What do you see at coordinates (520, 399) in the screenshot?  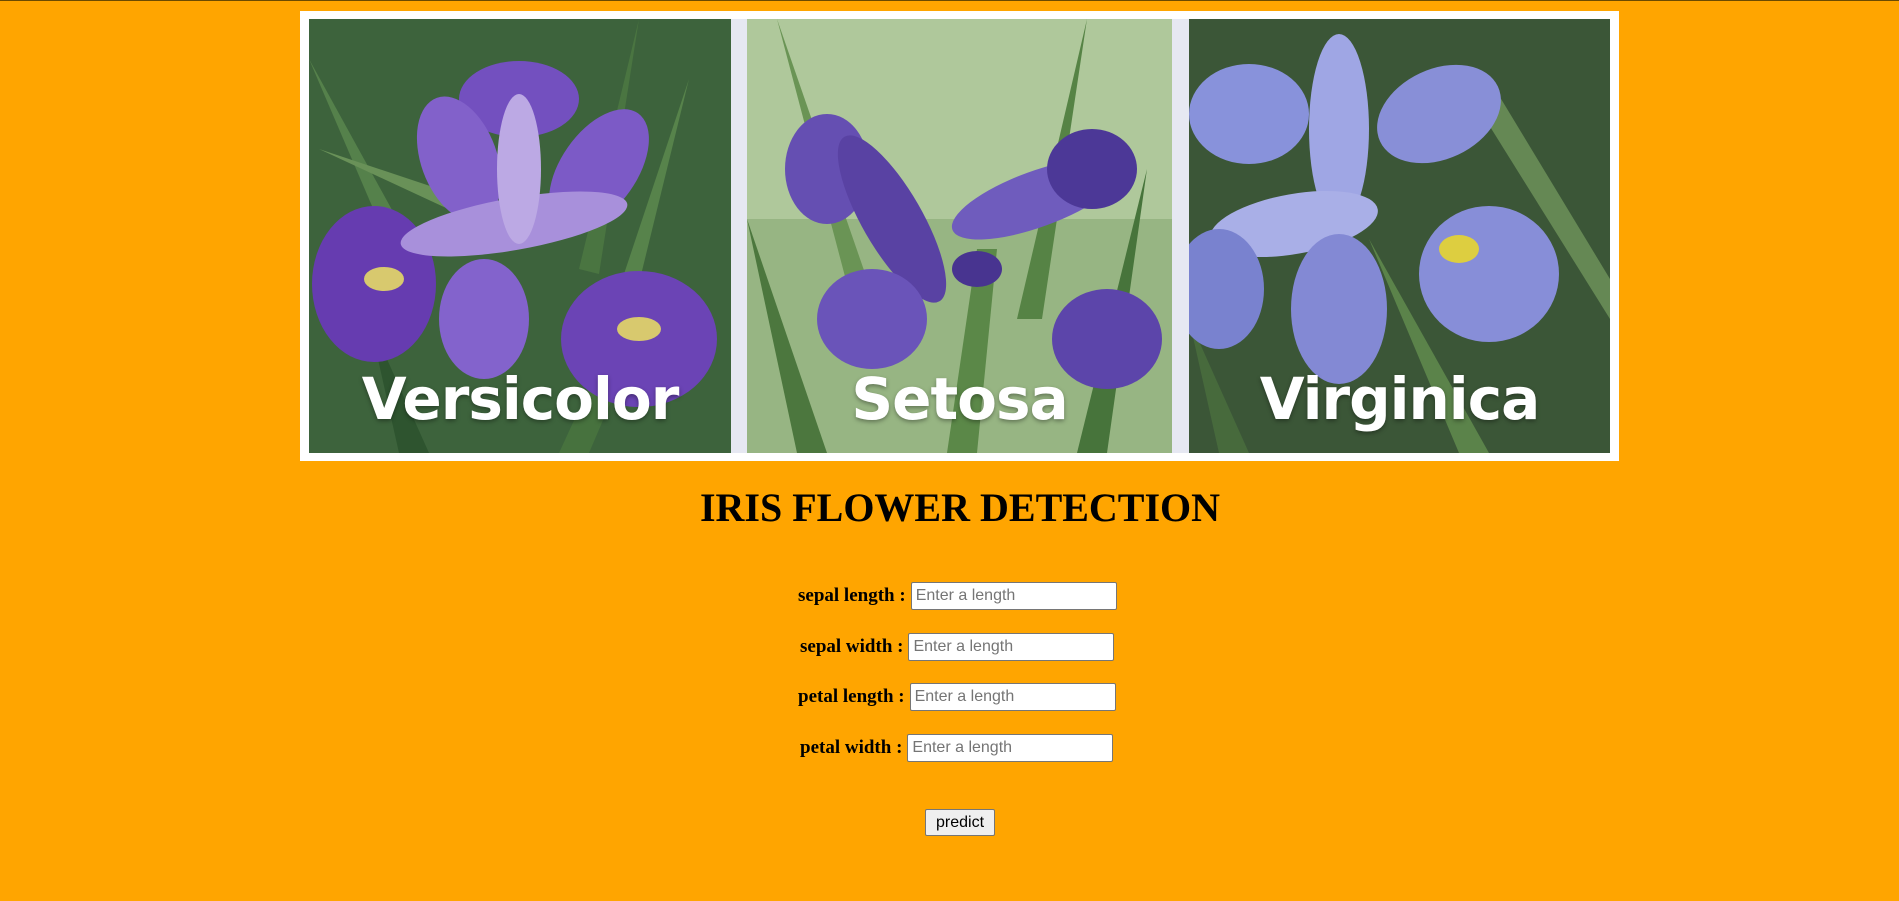 I see `flower-label-versicolor: Versicolor` at bounding box center [520, 399].